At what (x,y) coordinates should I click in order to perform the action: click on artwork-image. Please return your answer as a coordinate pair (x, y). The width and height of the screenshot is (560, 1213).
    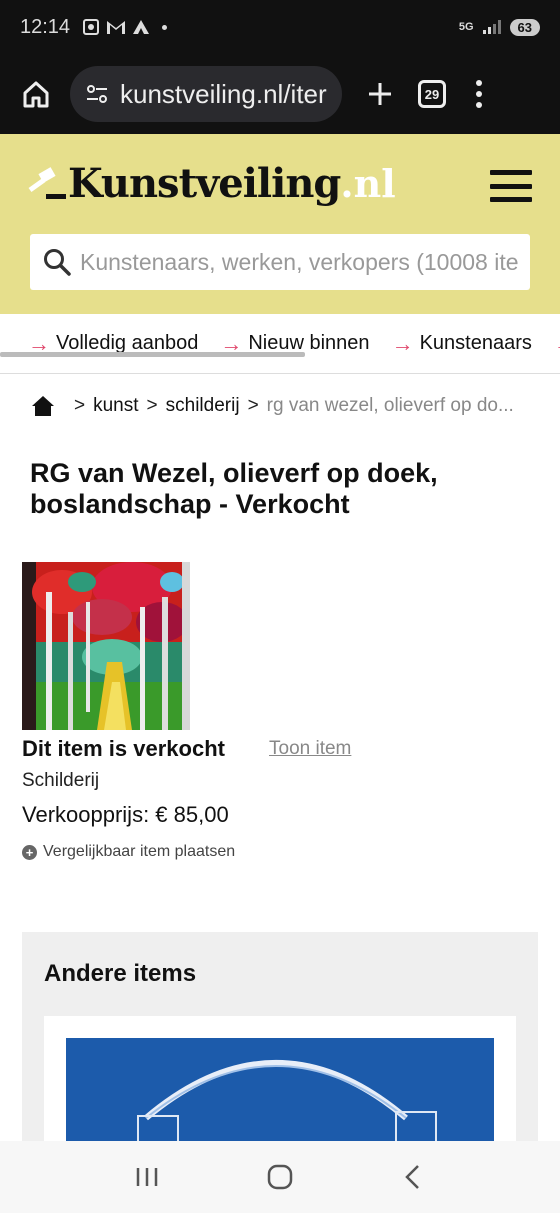
    Looking at the image, I should click on (106, 646).